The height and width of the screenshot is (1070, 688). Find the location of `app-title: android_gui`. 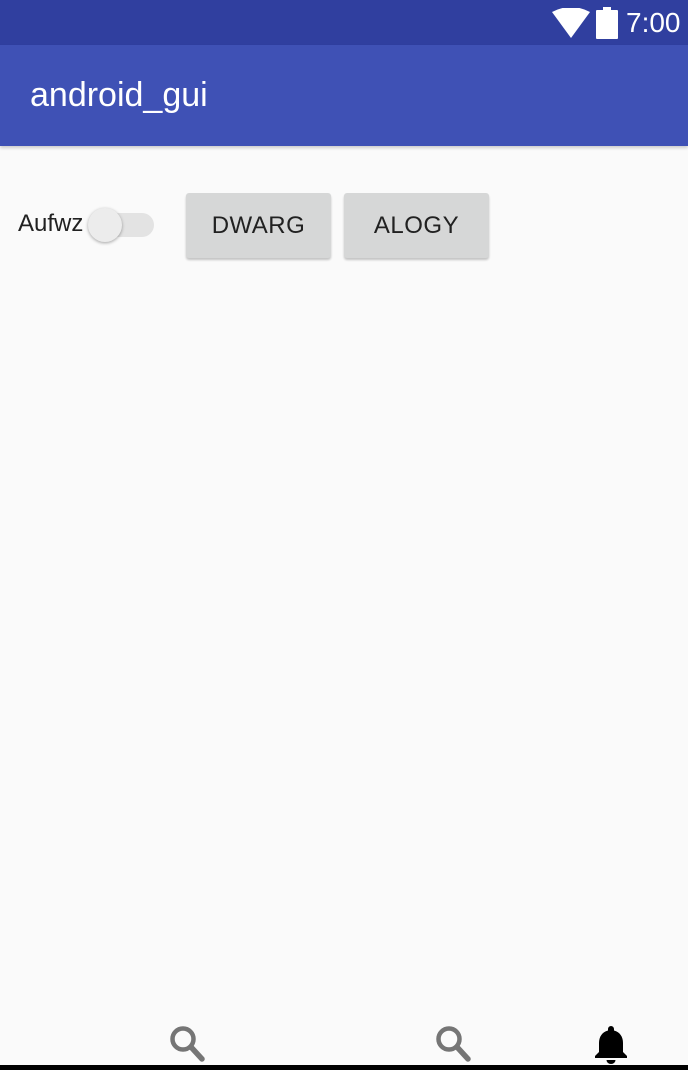

app-title: android_gui is located at coordinates (119, 95).